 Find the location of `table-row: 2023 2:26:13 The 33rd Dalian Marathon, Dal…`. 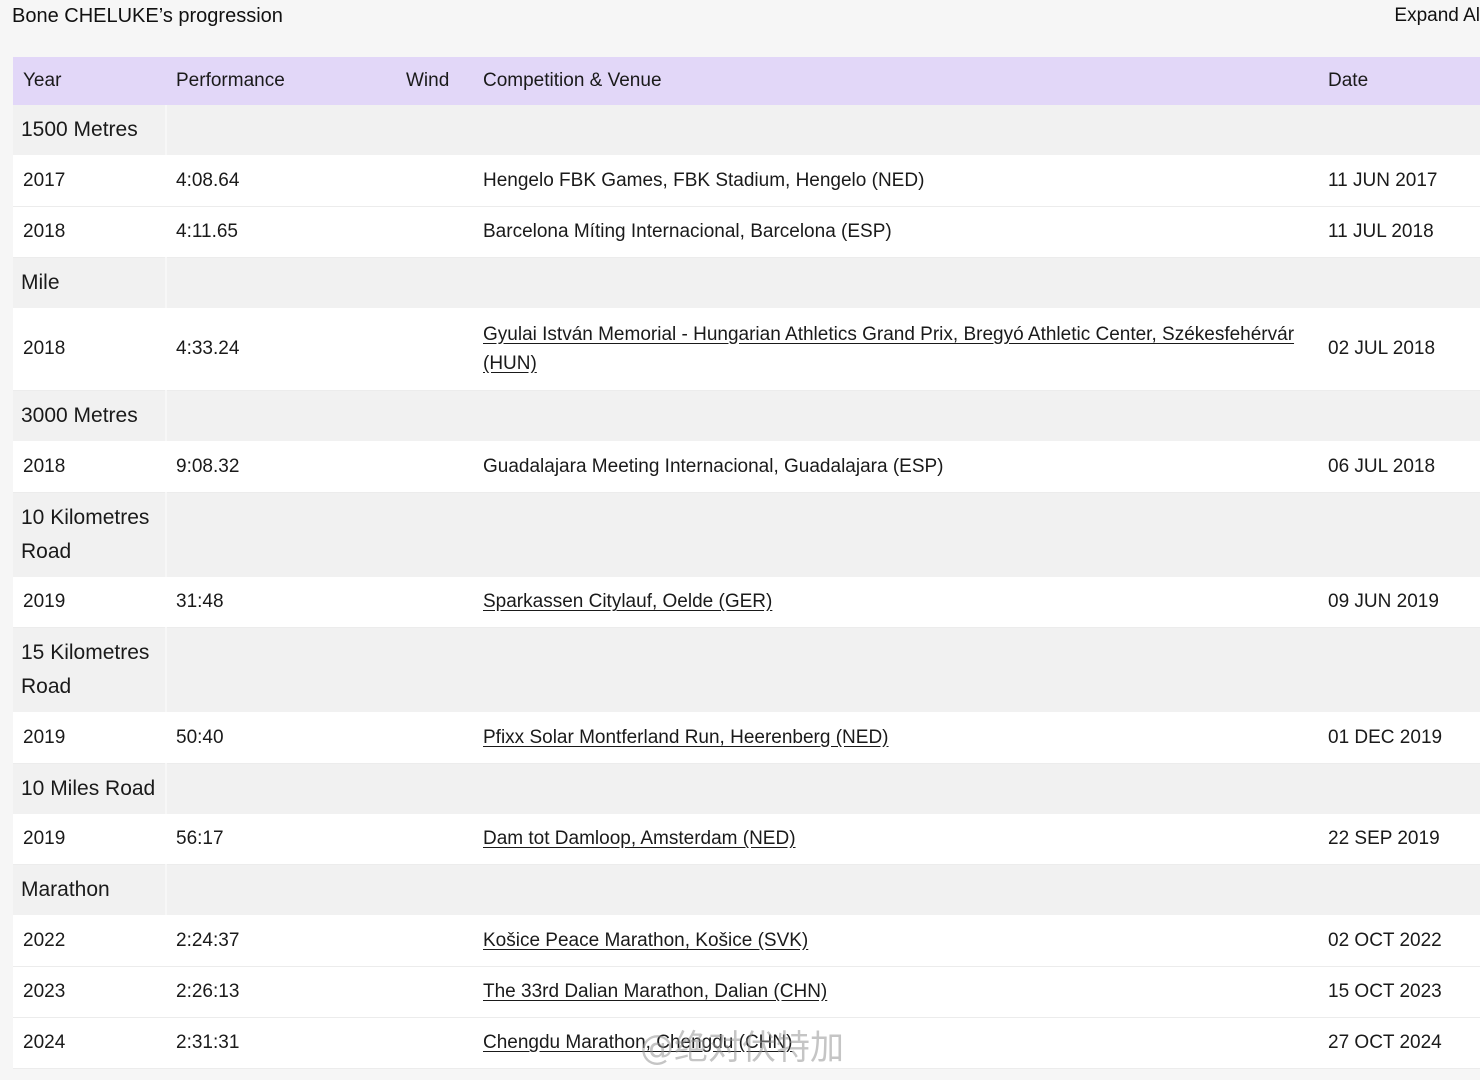

table-row: 2023 2:26:13 The 33rd Dalian Marathon, Dal… is located at coordinates (746, 992).